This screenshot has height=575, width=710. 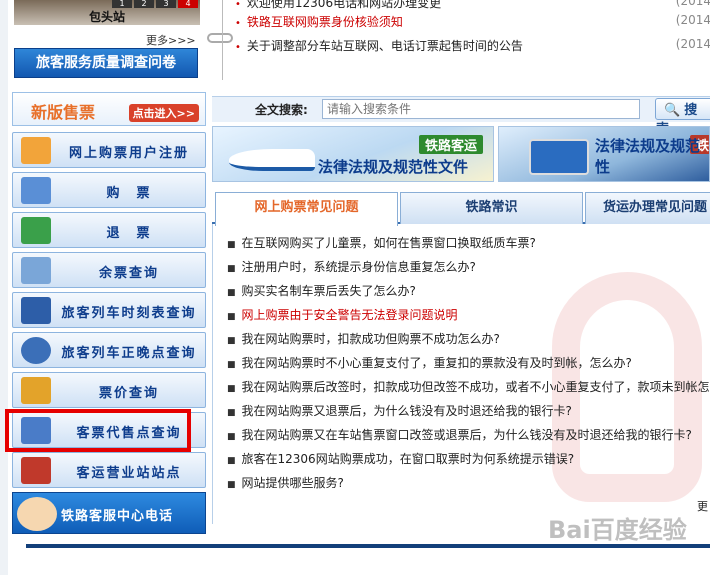 What do you see at coordinates (468, 460) in the screenshot?
I see `faq-item: ■ 旅客在12306网站购票成功，在窗口取票时为何系统提示错误?` at bounding box center [468, 460].